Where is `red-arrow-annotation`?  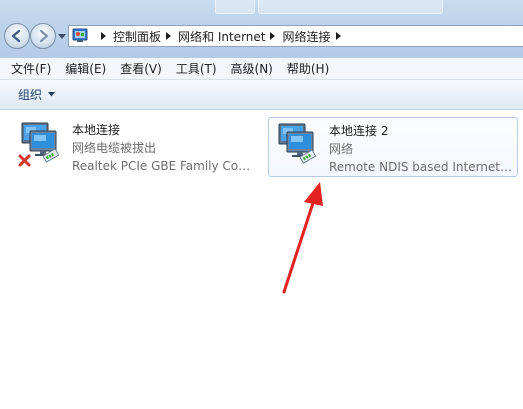 red-arrow-annotation is located at coordinates (302, 238).